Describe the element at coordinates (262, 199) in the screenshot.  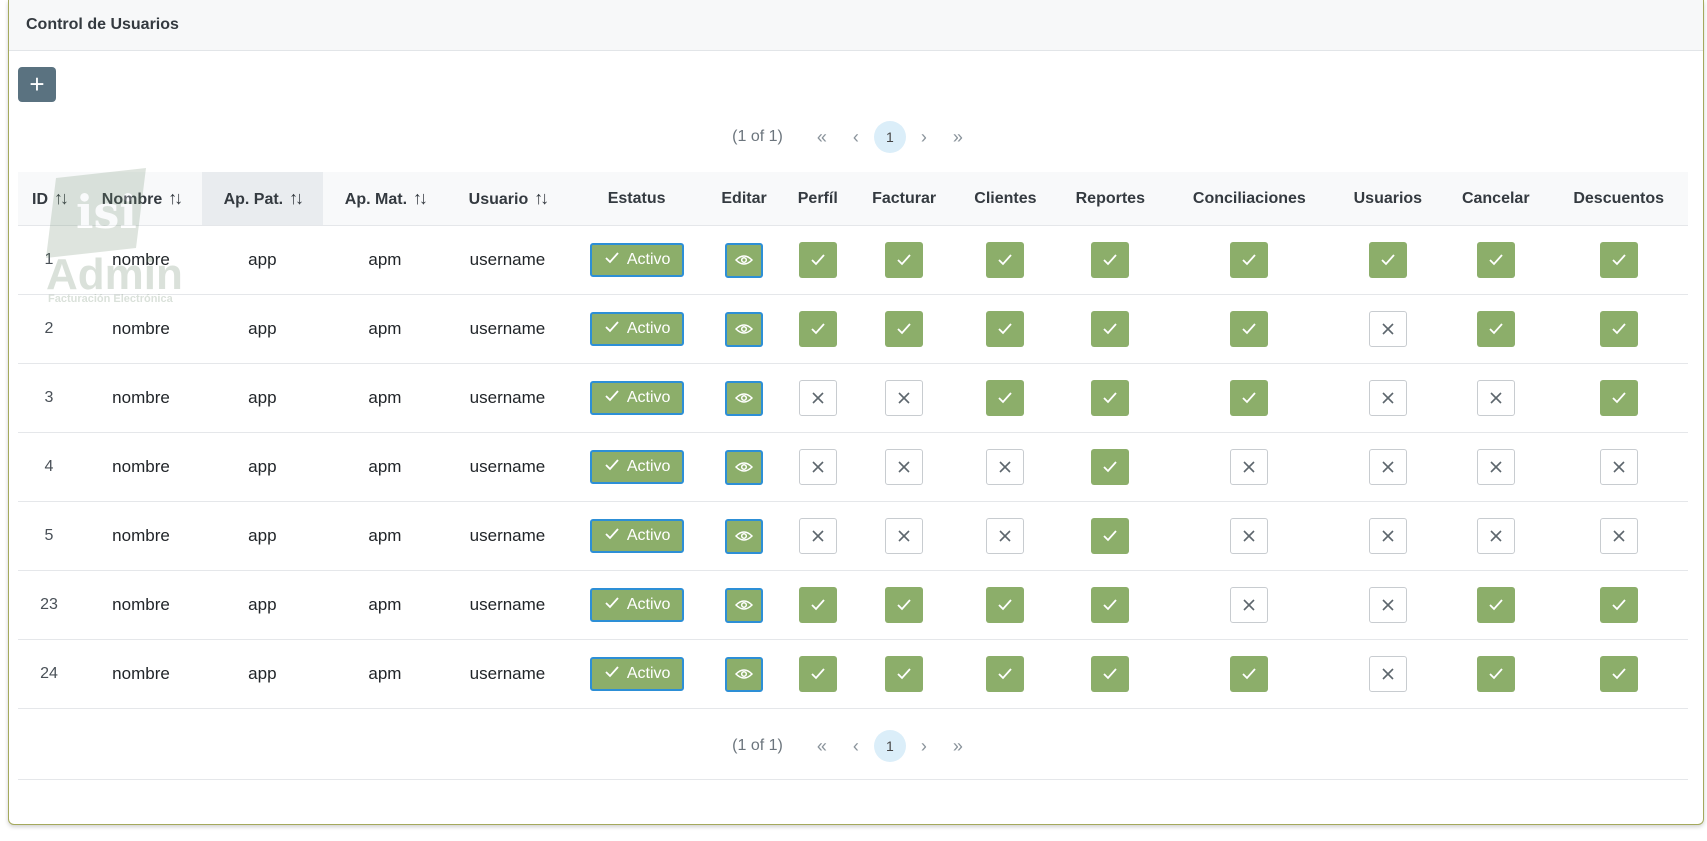
I see `column-header-2: Ap. Pat. ↑↓` at that location.